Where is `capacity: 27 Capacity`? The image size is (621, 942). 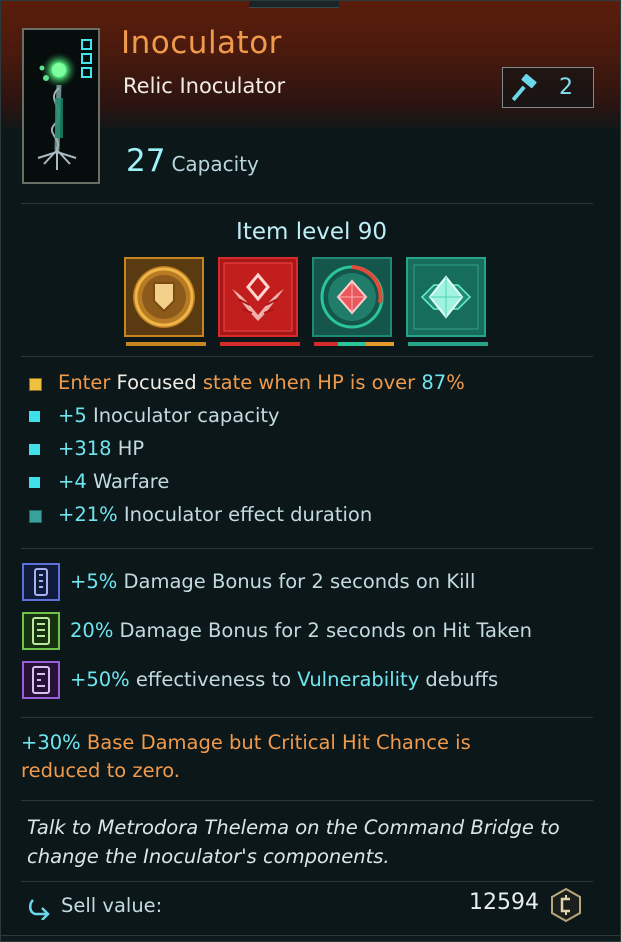
capacity: 27 Capacity is located at coordinates (192, 161).